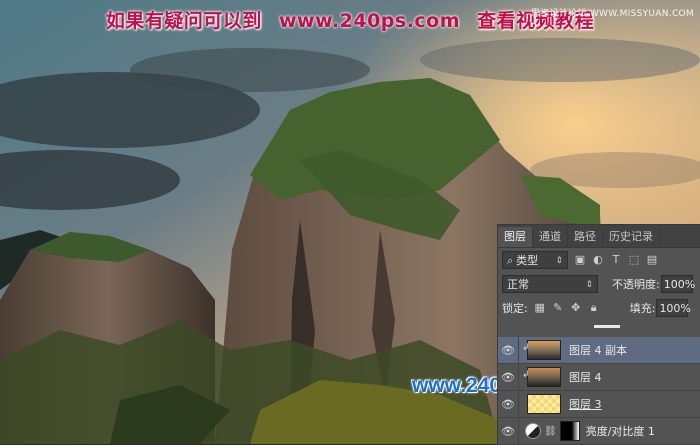 The image size is (700, 445). I want to click on opacity-label: 不透明度:, so click(636, 284).